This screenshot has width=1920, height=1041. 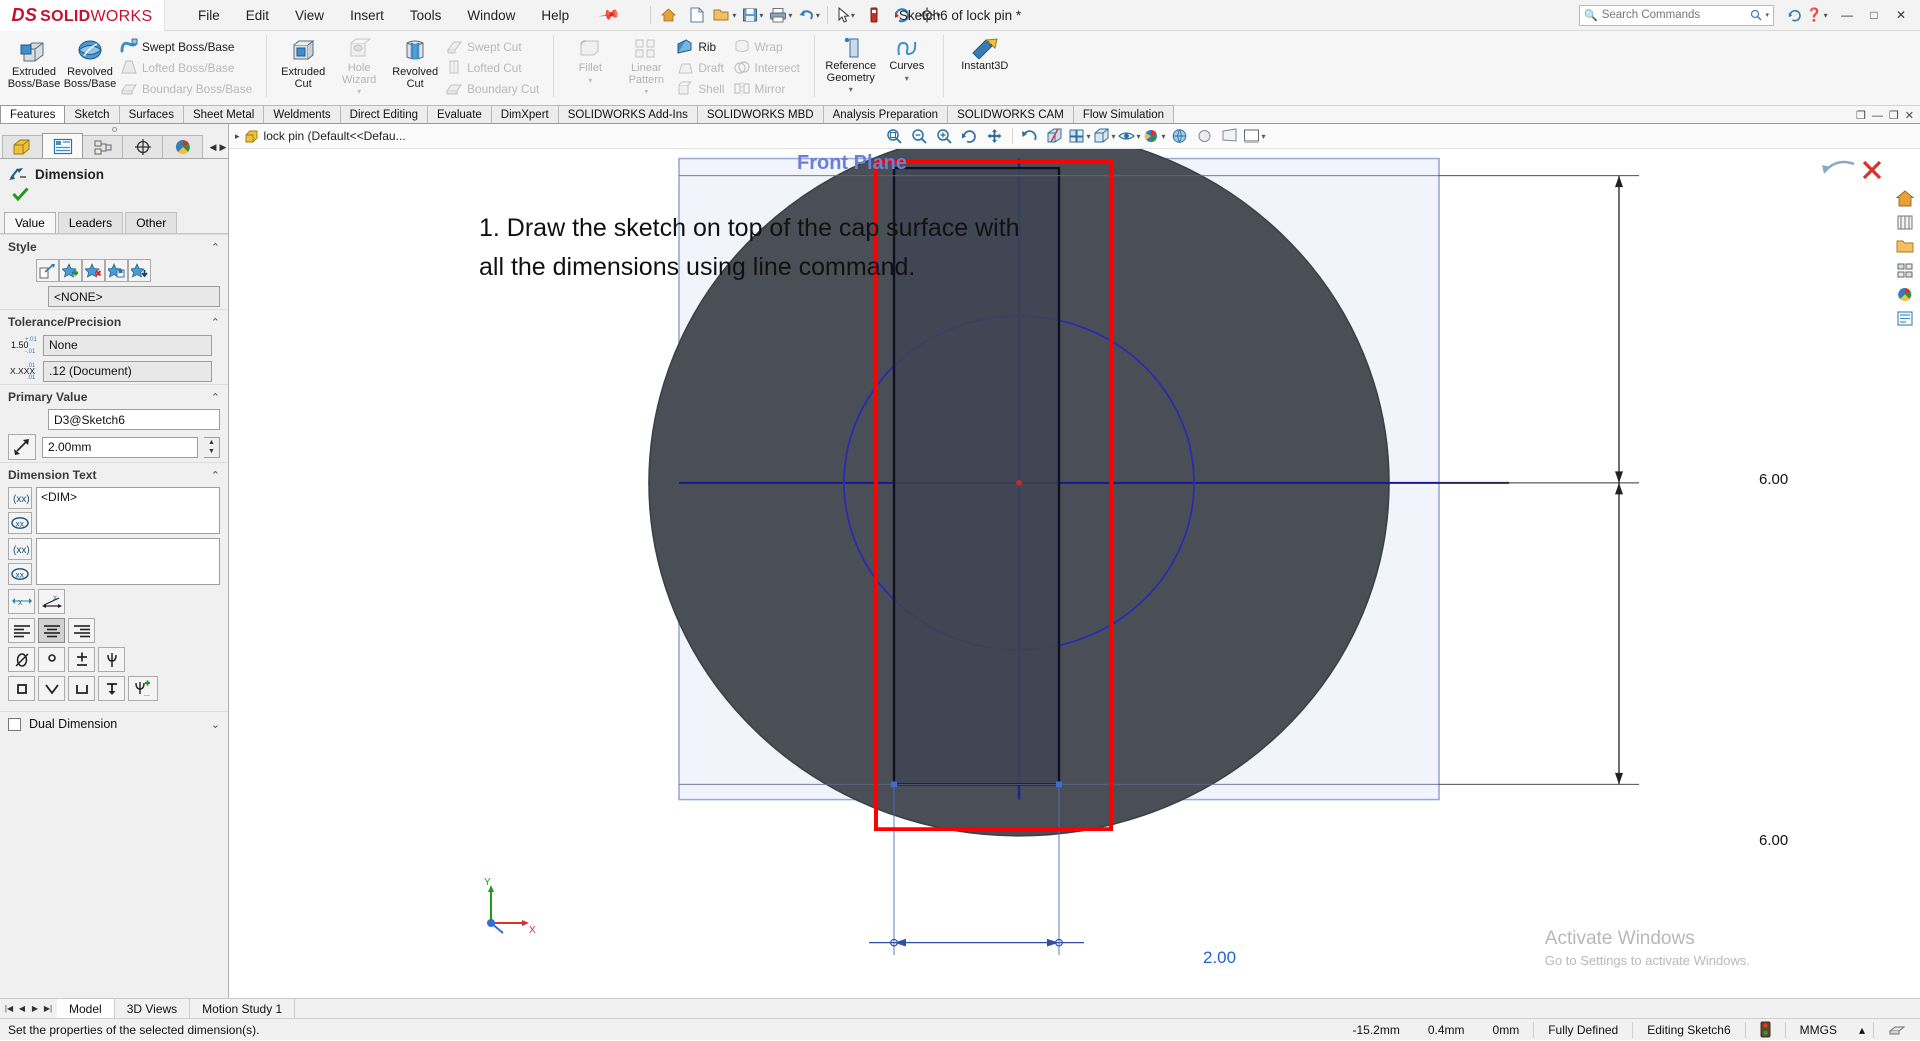 What do you see at coordinates (590, 80) in the screenshot?
I see `fillet-caret-icon: ▾` at bounding box center [590, 80].